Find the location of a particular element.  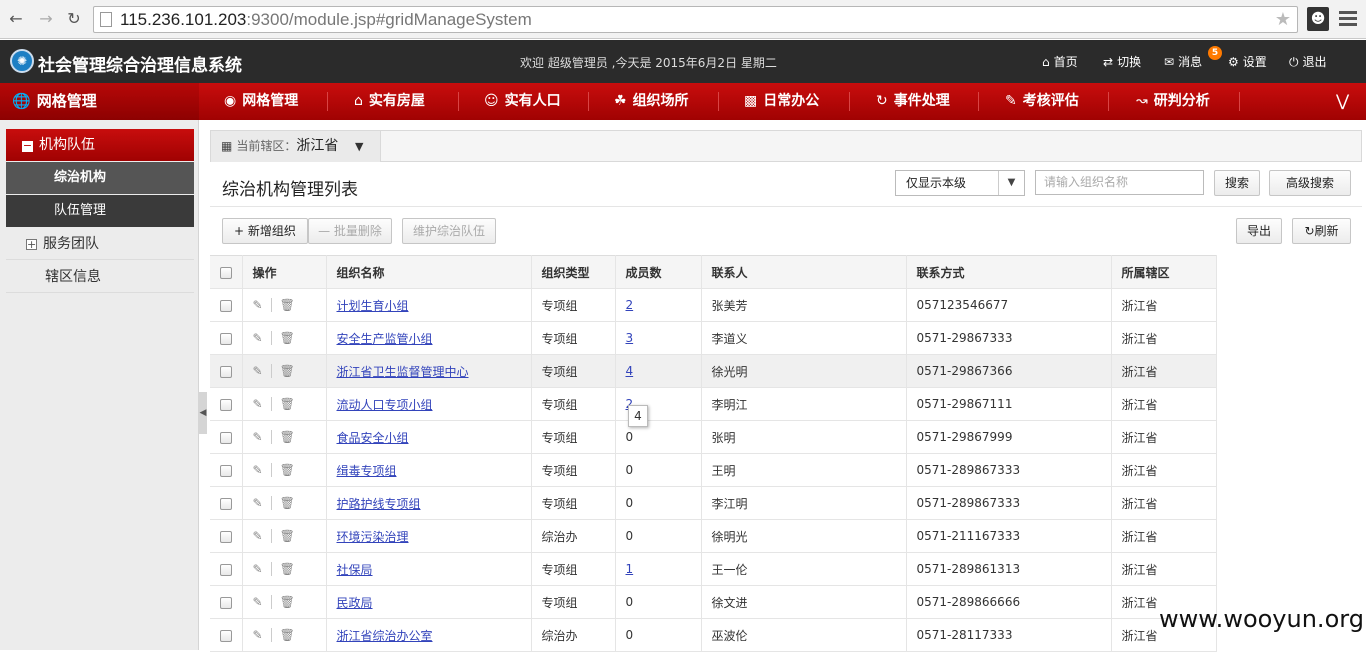

select-all-checkbox is located at coordinates (226, 272).